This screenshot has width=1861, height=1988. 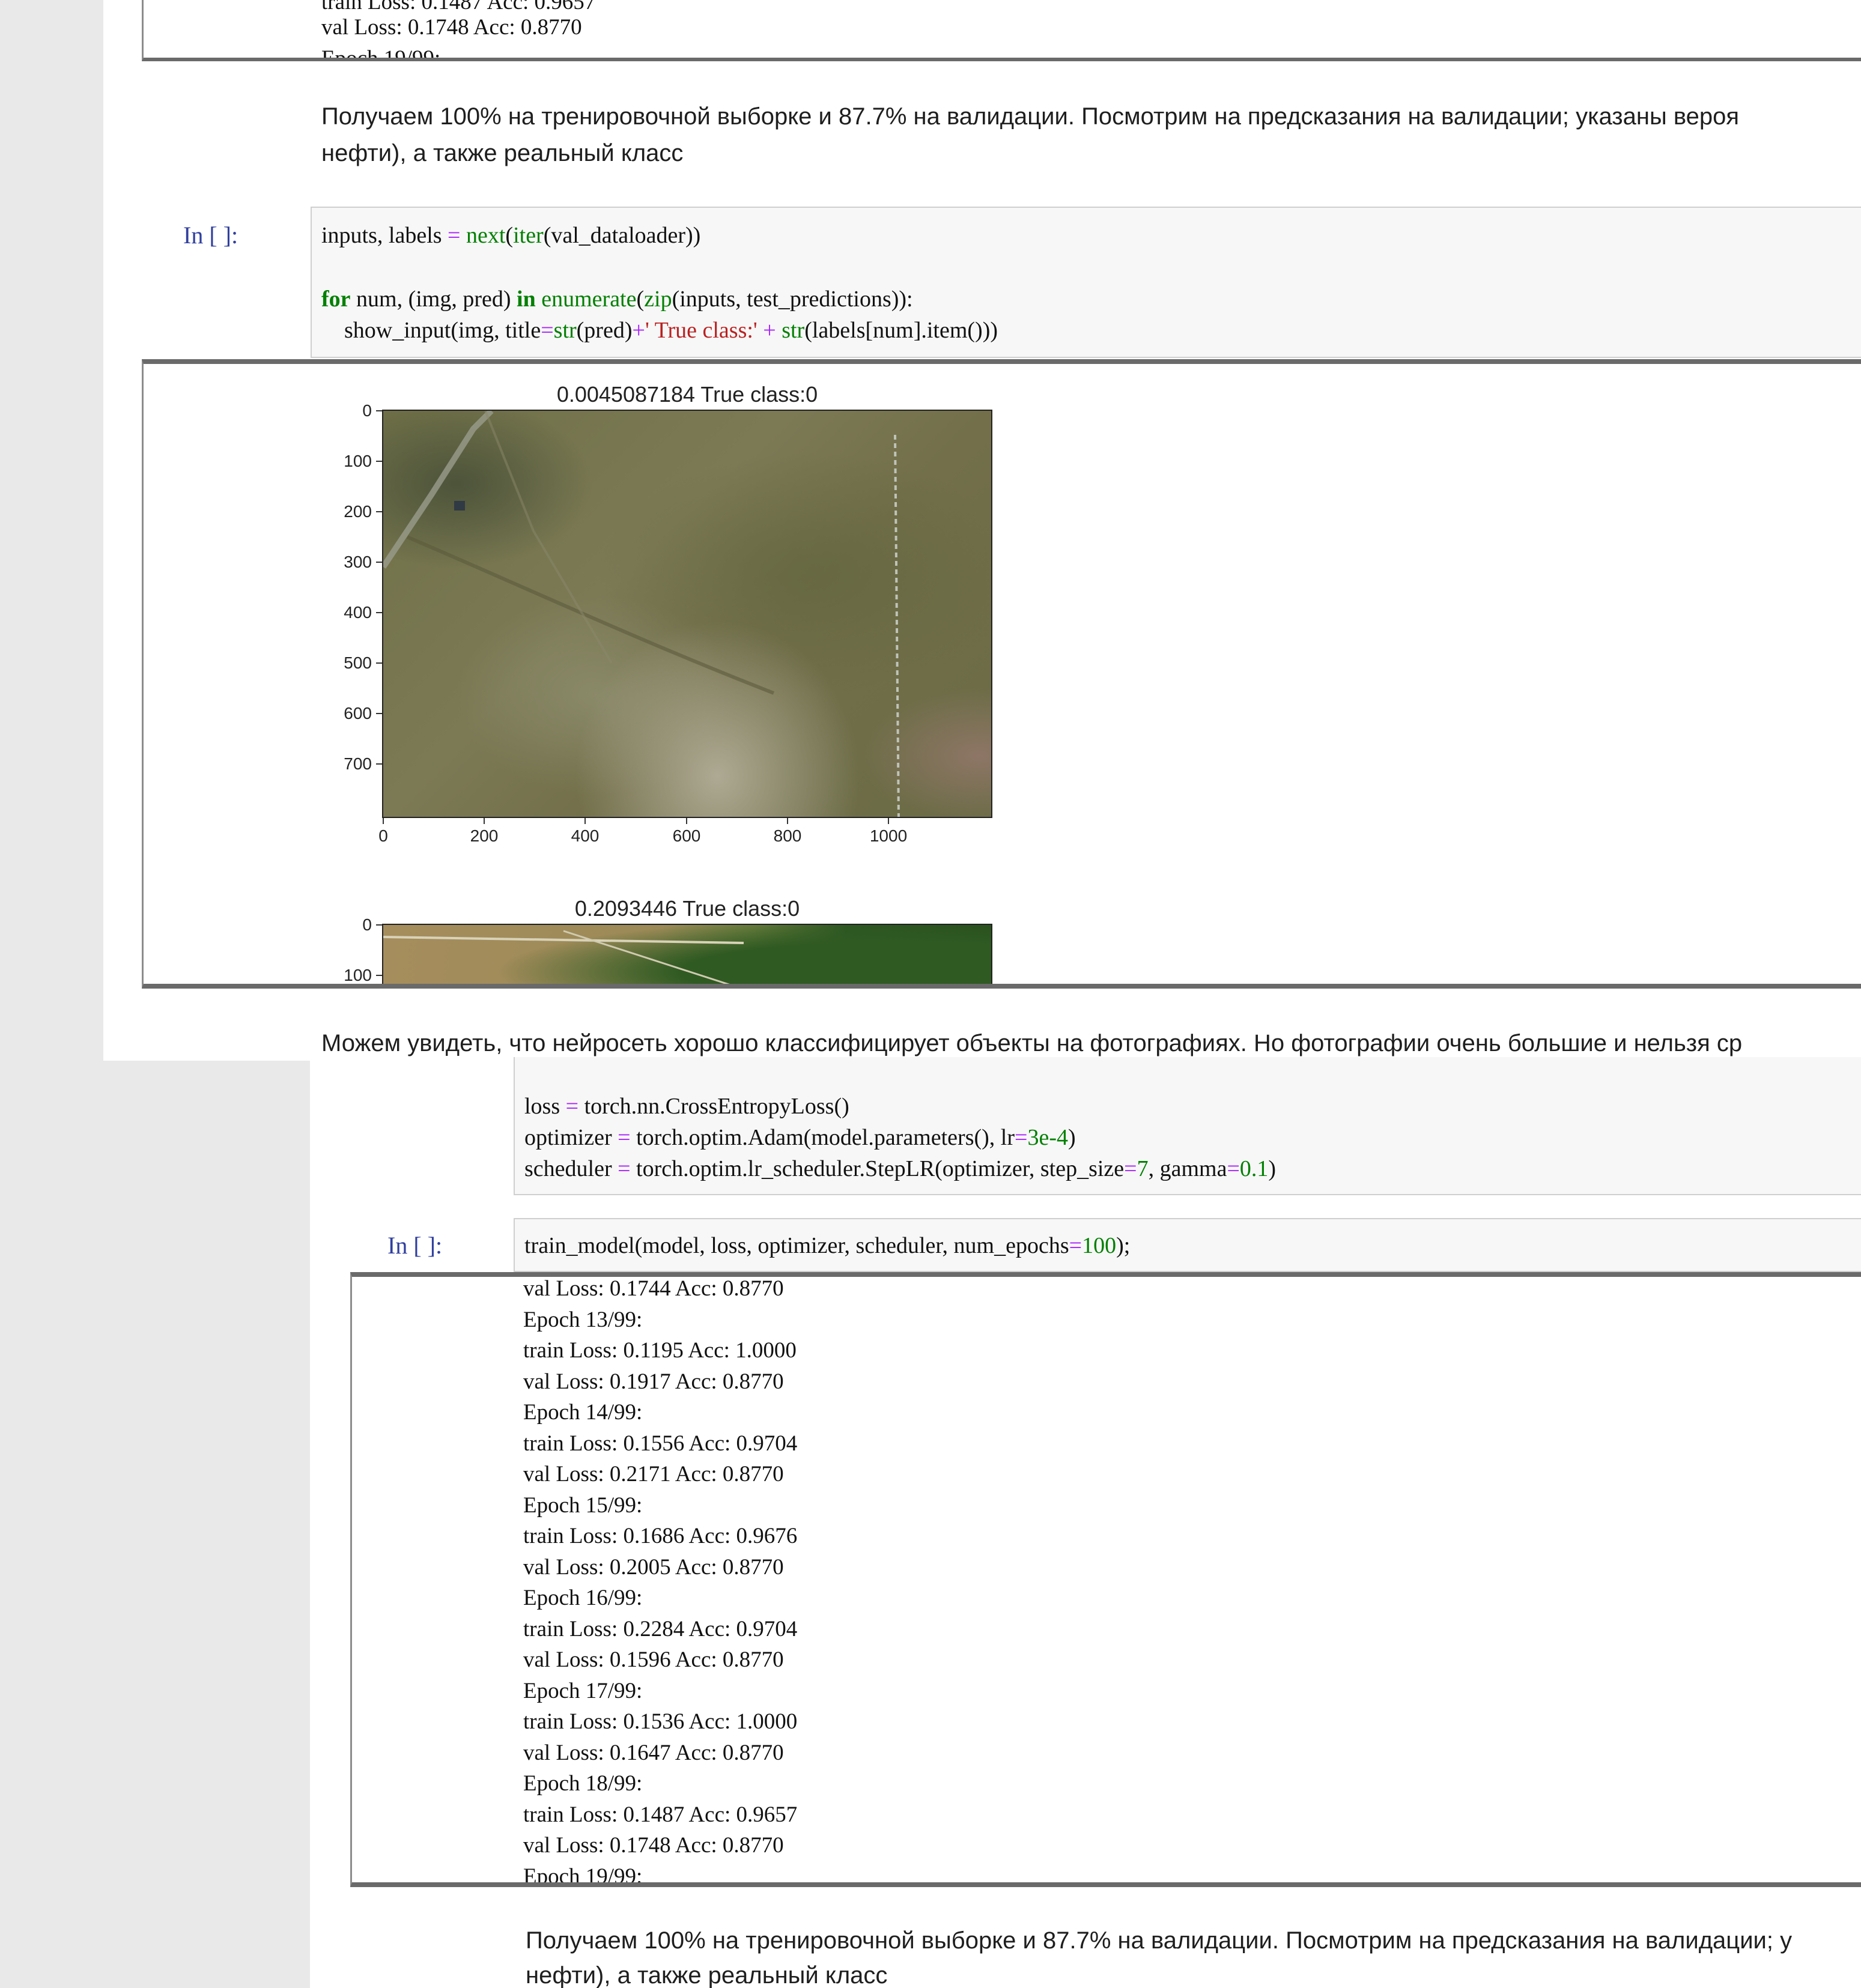 I want to click on y-tick-label: 200, so click(x=358, y=512).